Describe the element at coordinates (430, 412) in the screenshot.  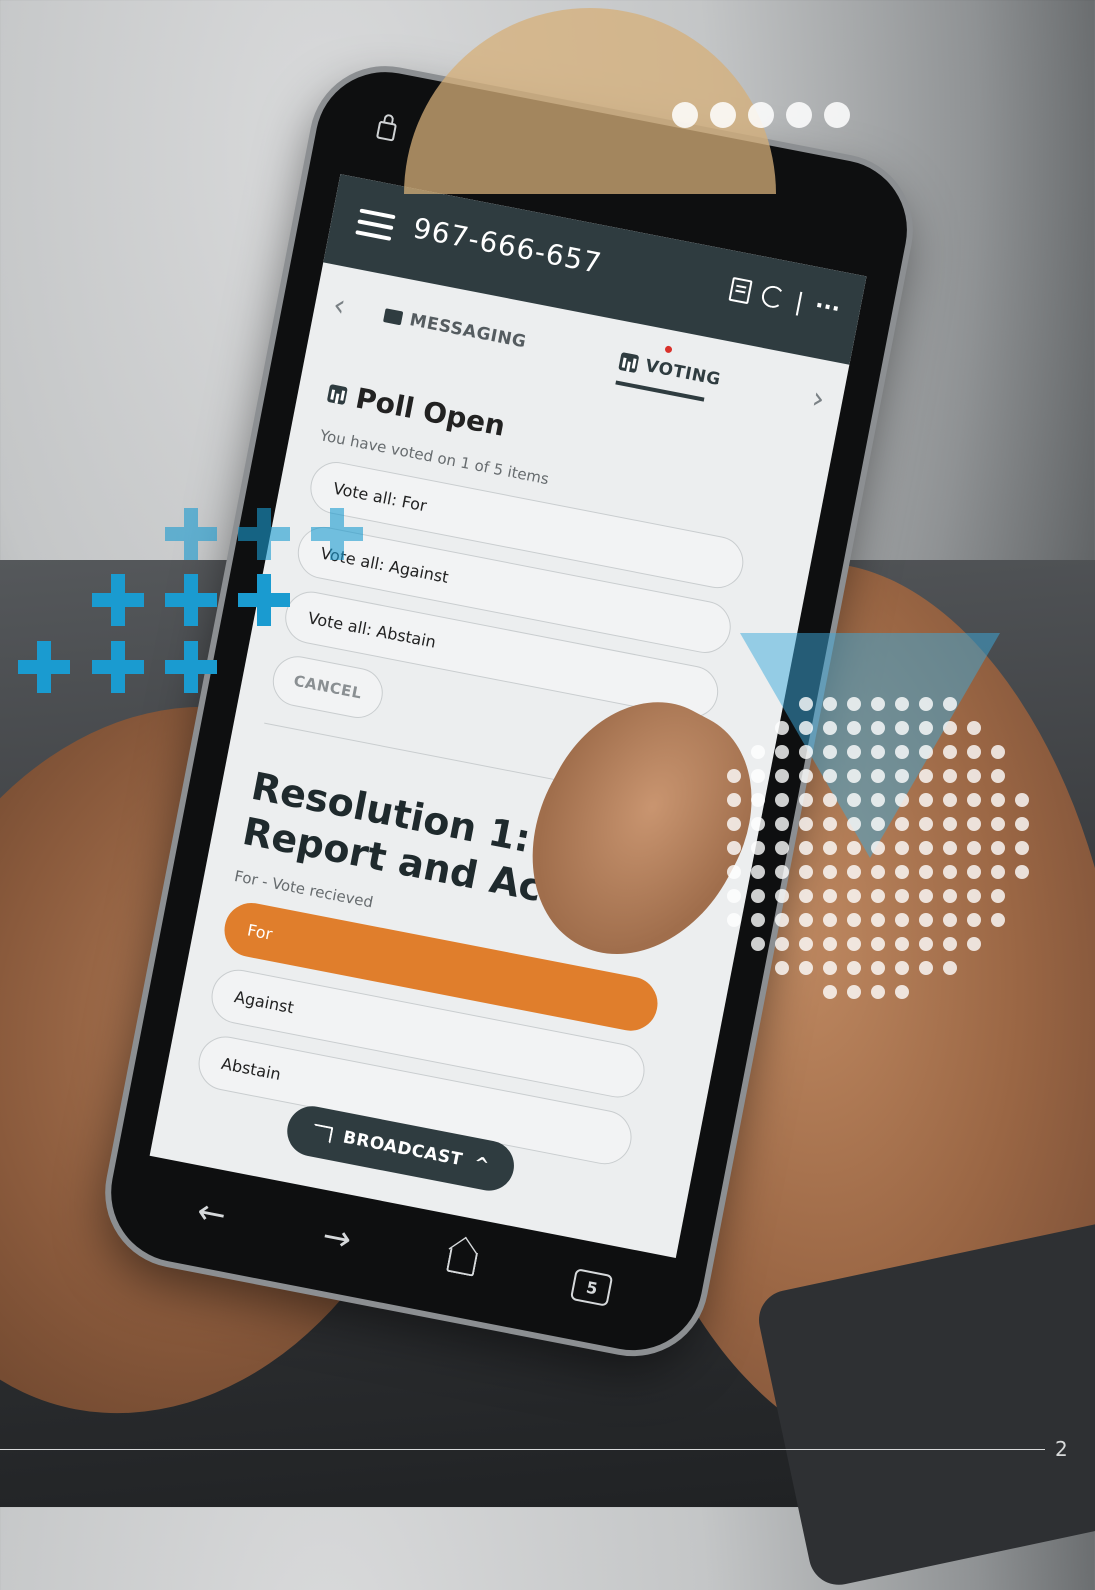
I see `poll-title-text: Poll Open` at that location.